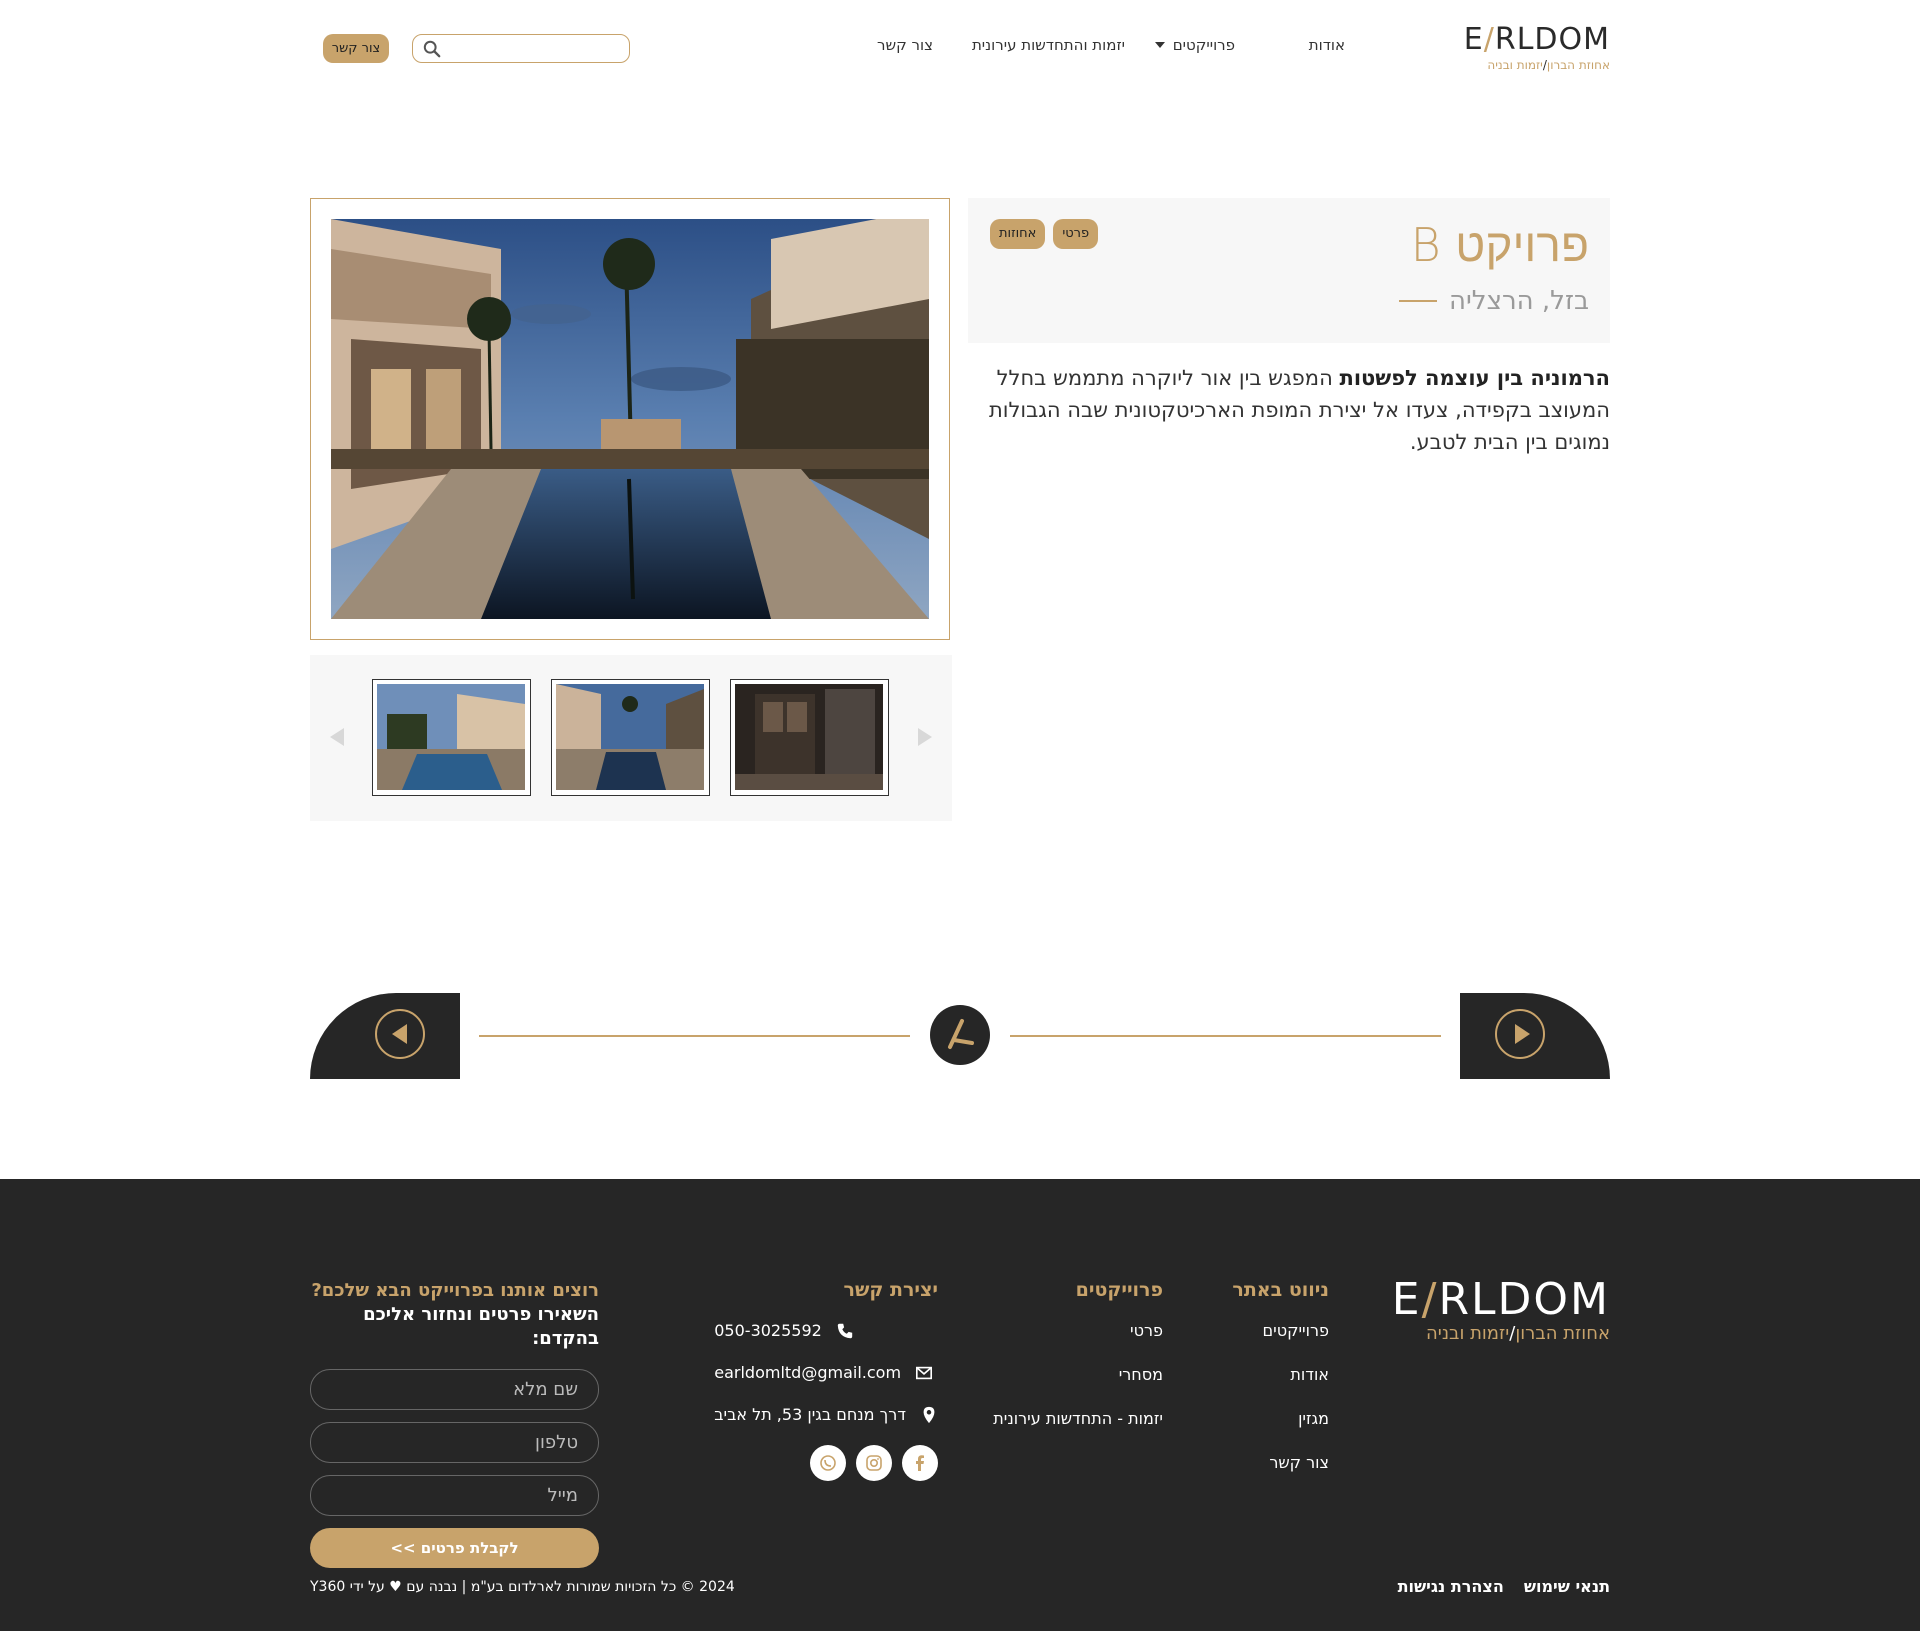  What do you see at coordinates (454, 1389) in the screenshot?
I see `name-field` at bounding box center [454, 1389].